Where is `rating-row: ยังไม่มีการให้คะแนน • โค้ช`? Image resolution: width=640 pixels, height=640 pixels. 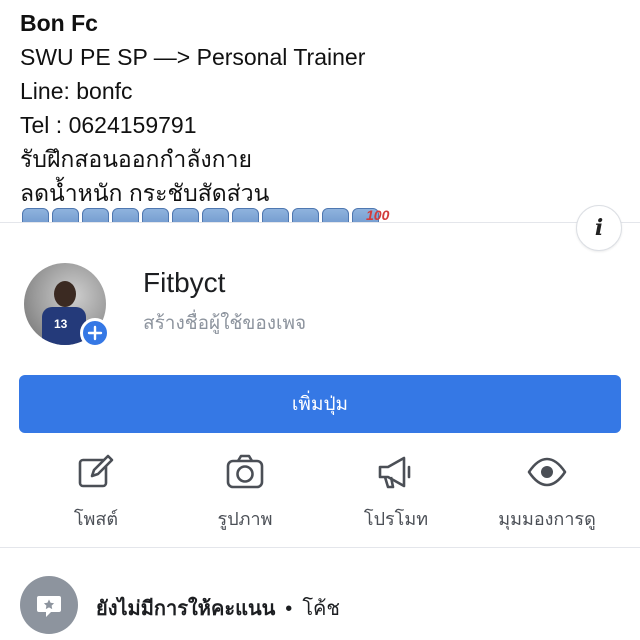
rating-row: ยังไม่มีการให้คะแนน • โค้ช is located at coordinates (218, 608).